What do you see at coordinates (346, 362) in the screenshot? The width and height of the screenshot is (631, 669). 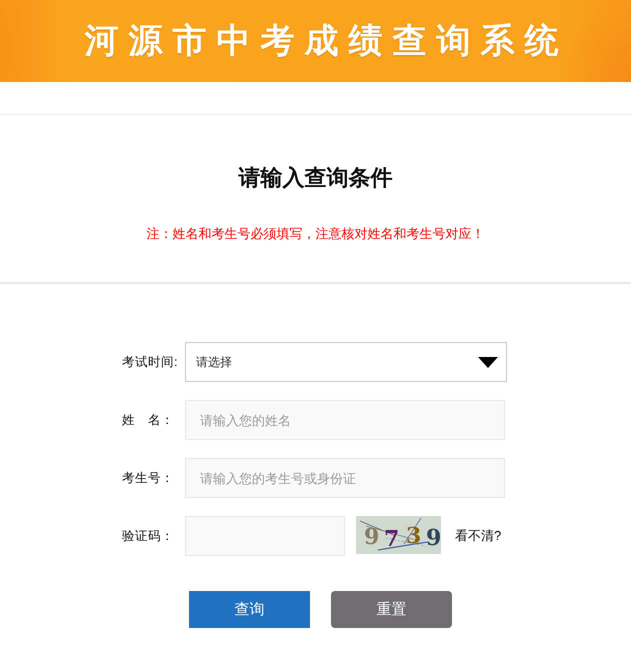 I see `exam-time-select: 请选择` at bounding box center [346, 362].